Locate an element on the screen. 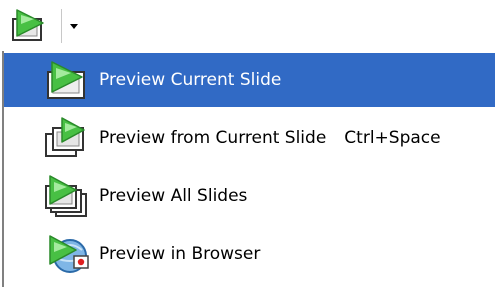  preview-all-slides-icon is located at coordinates (66, 196).